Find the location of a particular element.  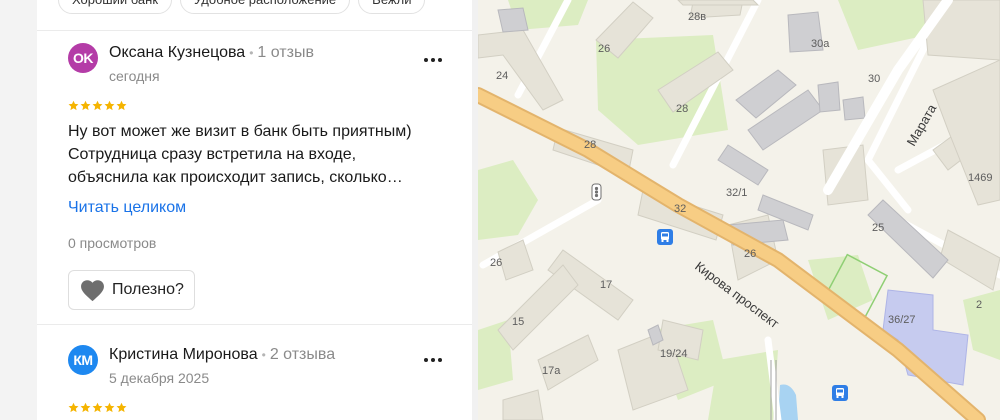

author-review-count: 1 отзыв is located at coordinates (285, 52).